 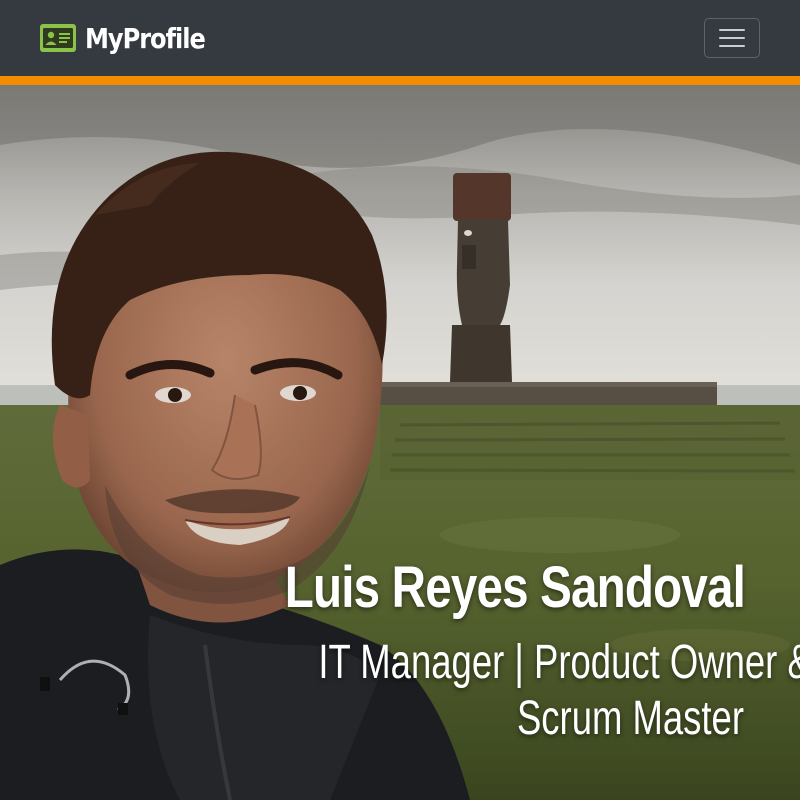 What do you see at coordinates (58, 38) in the screenshot?
I see `id-card-icon` at bounding box center [58, 38].